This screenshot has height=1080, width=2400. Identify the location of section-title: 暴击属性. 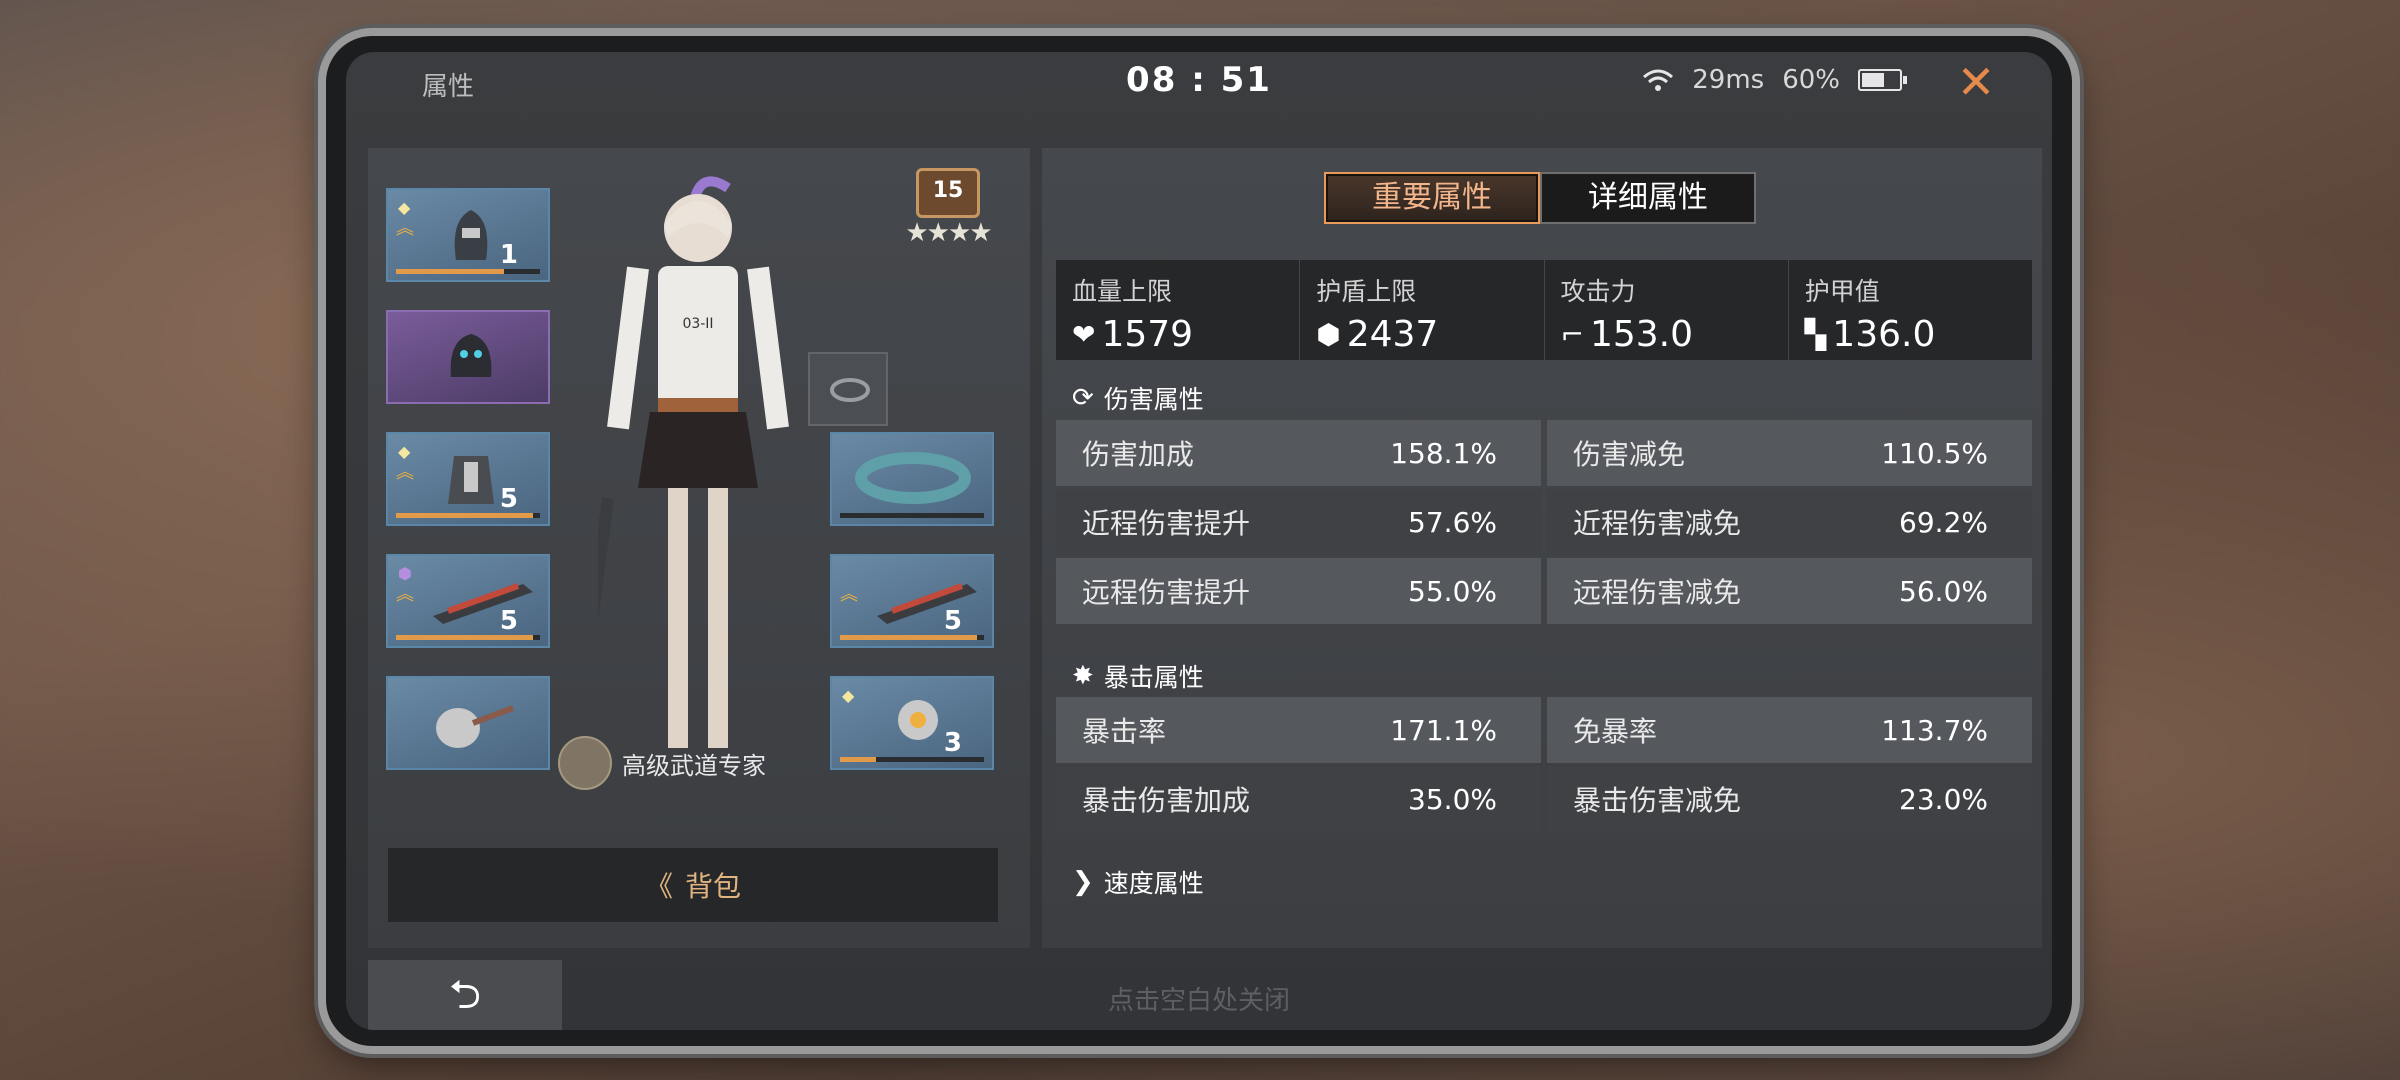
(1153, 677).